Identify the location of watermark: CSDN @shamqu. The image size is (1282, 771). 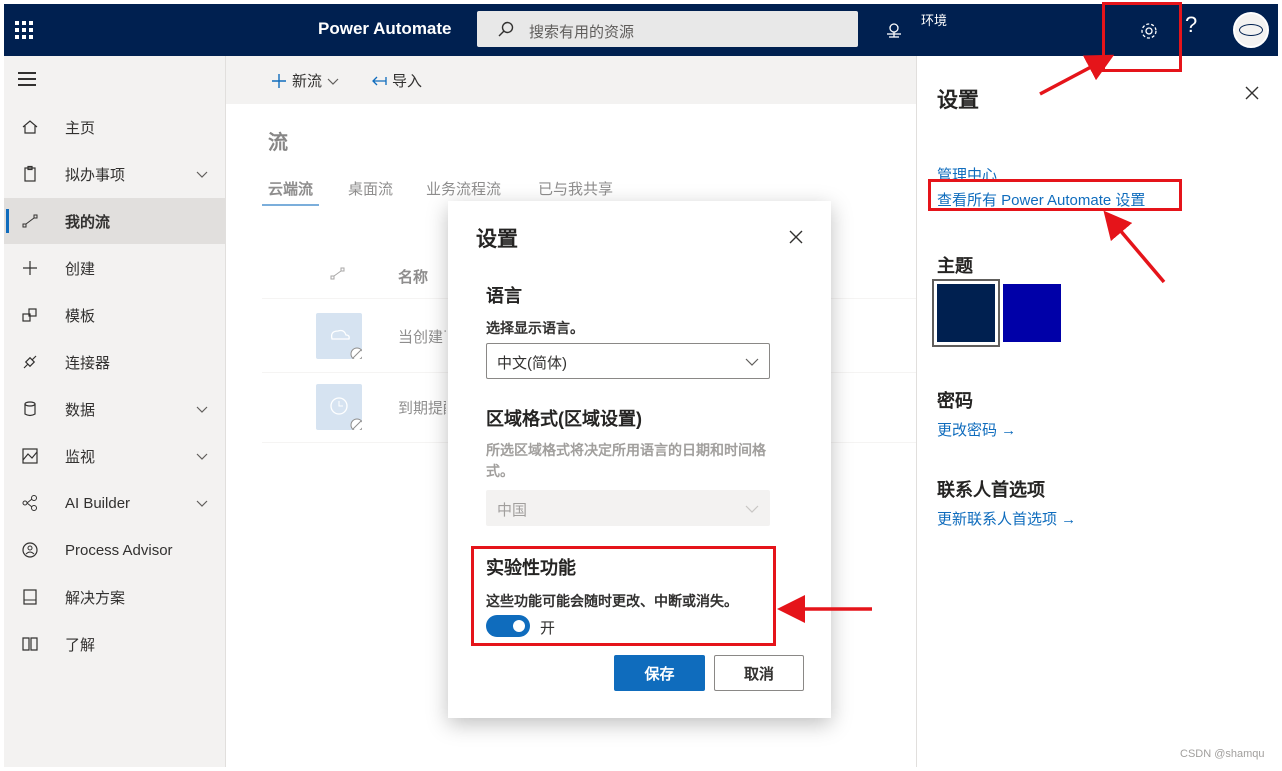
(1222, 754).